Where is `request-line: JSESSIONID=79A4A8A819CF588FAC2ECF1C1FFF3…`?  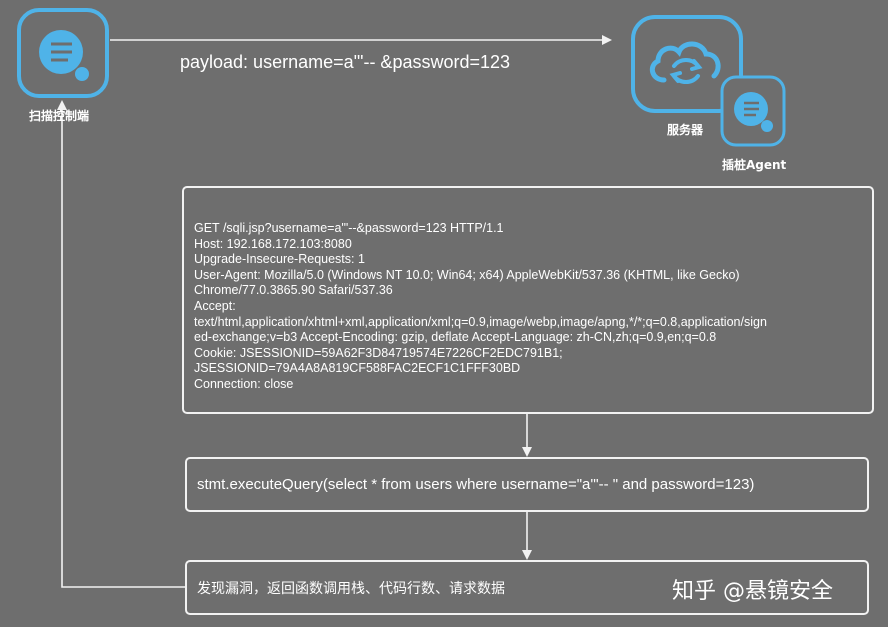
request-line: JSESSIONID=79A4A8A819CF588FAC2ECF1C1FFF3… is located at coordinates (357, 368).